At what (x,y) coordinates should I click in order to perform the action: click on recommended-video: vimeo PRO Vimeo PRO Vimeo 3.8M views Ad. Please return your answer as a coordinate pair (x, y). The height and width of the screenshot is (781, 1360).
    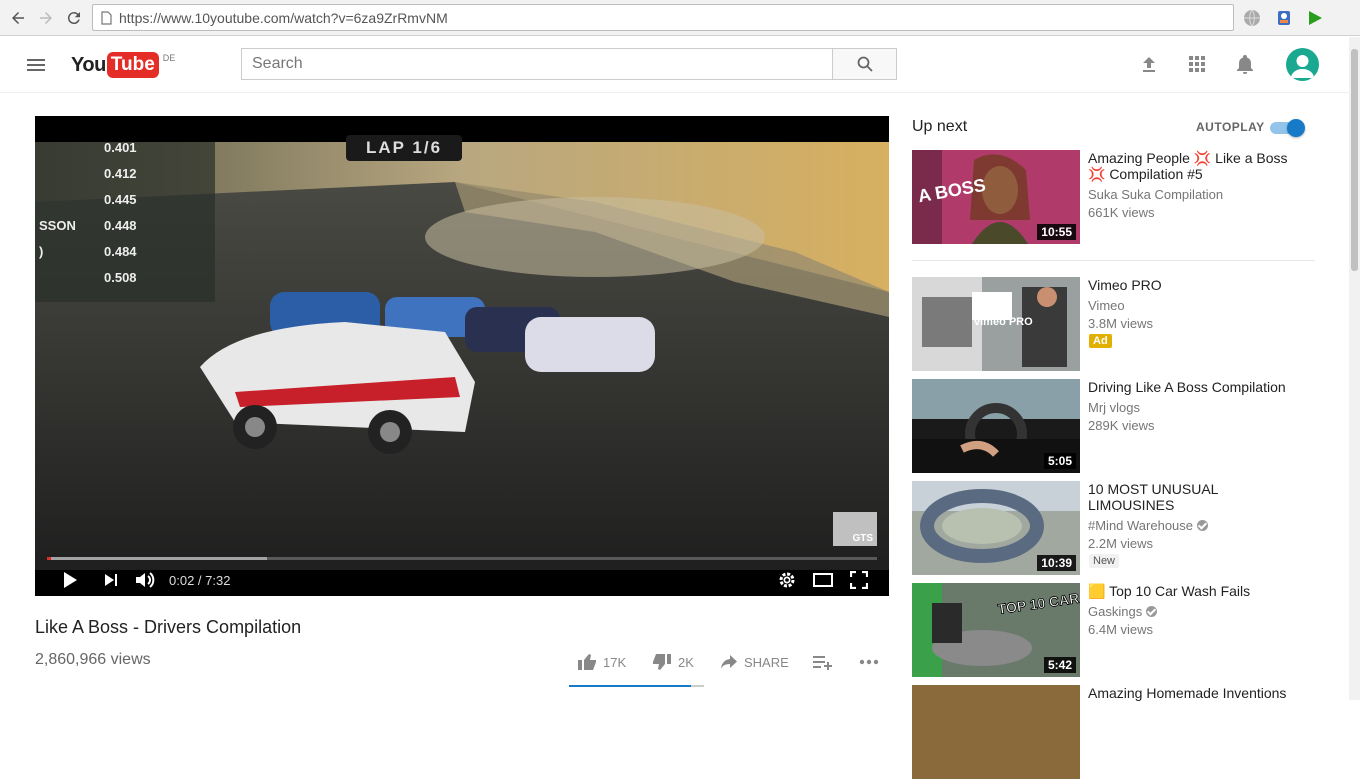
    Looking at the image, I should click on (1122, 325).